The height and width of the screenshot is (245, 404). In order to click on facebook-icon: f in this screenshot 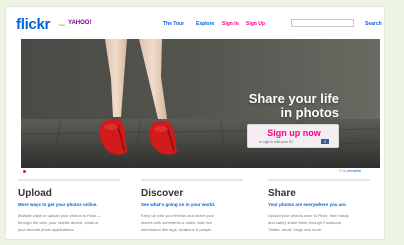, I will do `click(325, 141)`.